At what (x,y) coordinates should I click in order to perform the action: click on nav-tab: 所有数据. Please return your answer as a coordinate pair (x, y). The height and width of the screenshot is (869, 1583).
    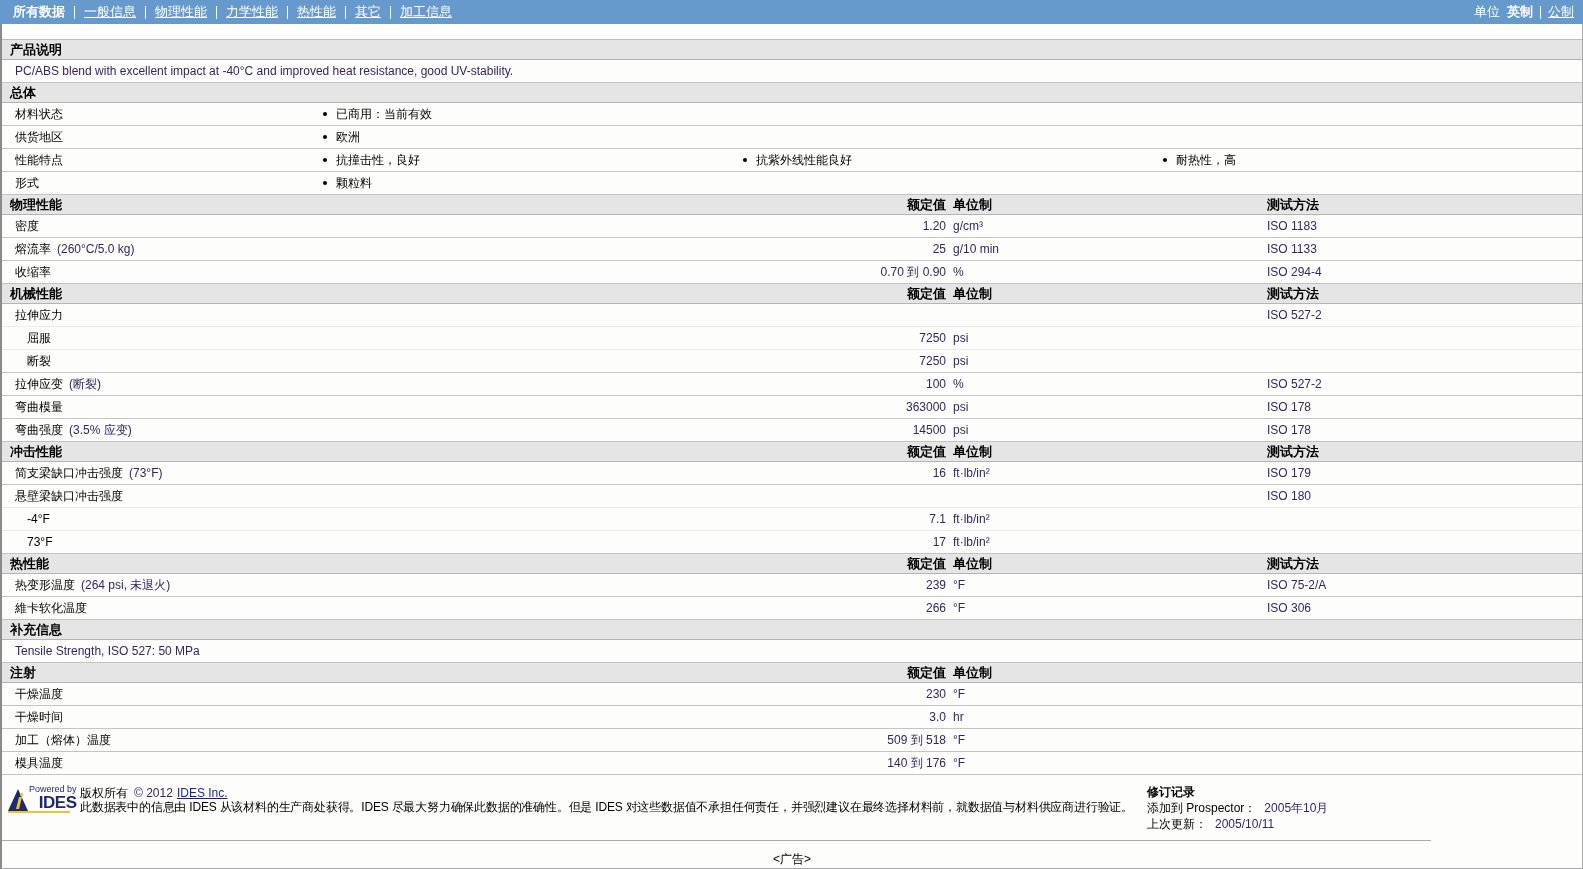
    Looking at the image, I should click on (39, 12).